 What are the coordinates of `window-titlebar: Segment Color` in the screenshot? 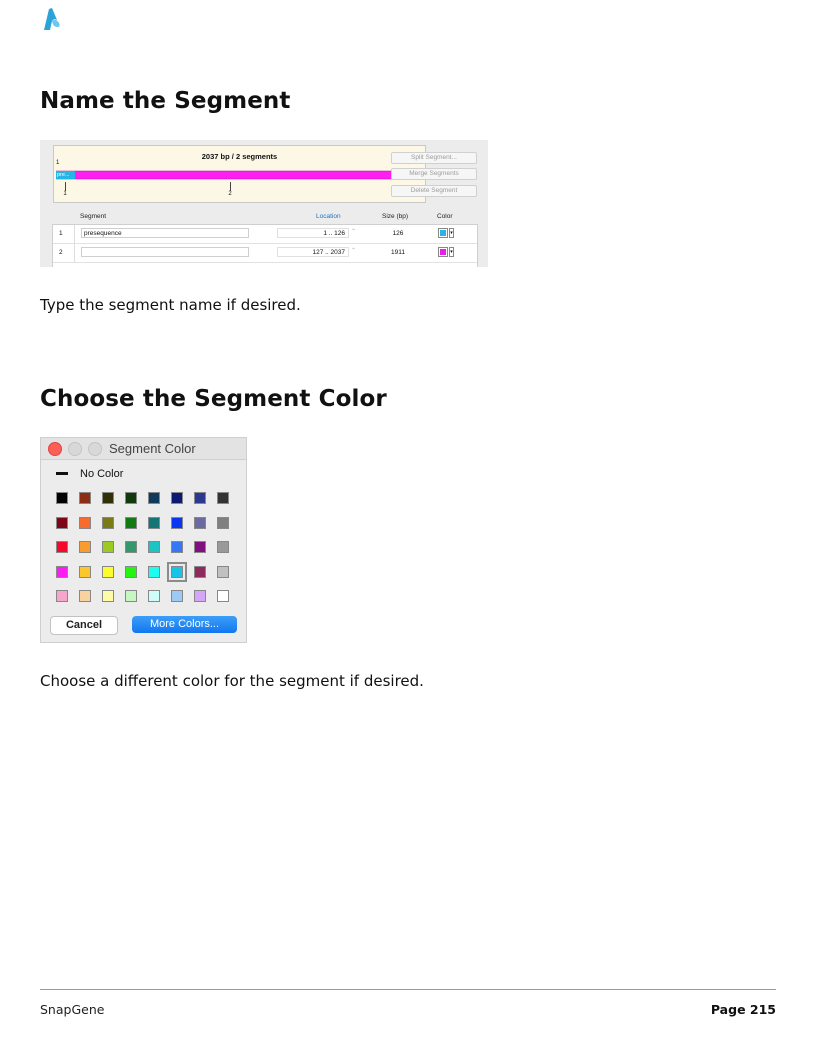 It's located at (143, 449).